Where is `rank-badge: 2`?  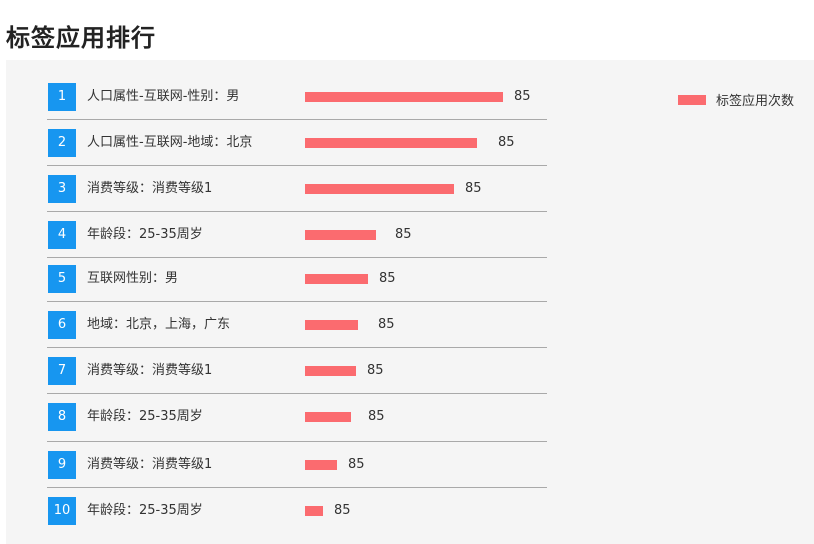 rank-badge: 2 is located at coordinates (62, 143).